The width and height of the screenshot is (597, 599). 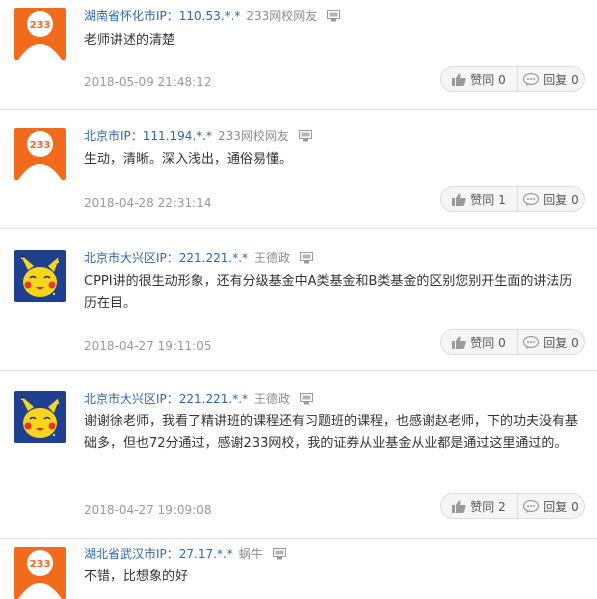 I want to click on comment-text: 生动，清晰。深入浅出，通俗易懂。, so click(x=188, y=159).